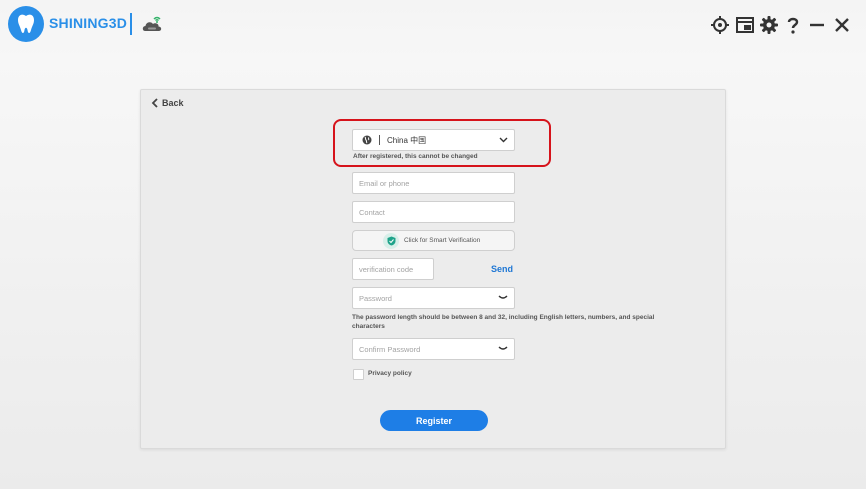 This screenshot has width=866, height=489. I want to click on brand-name: SHINING3D, so click(88, 23).